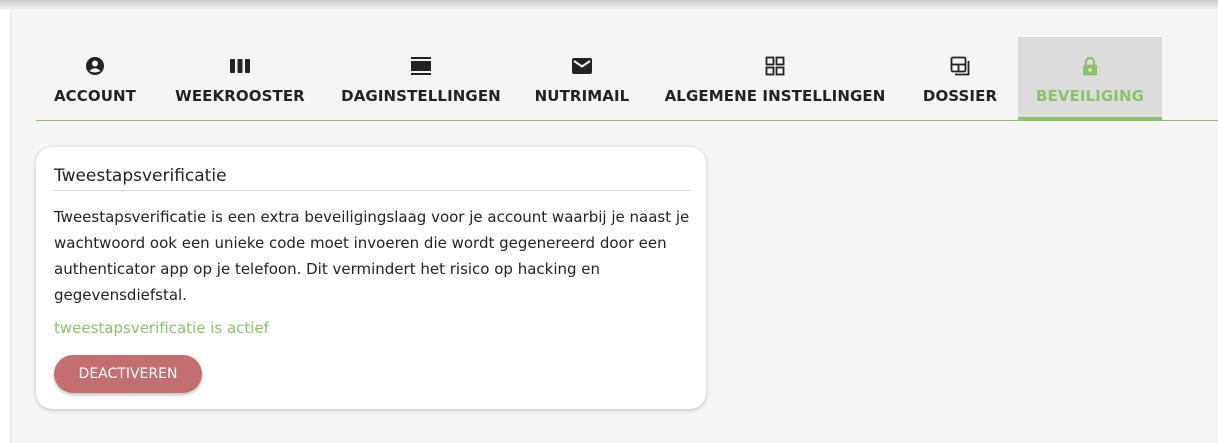 The width and height of the screenshot is (1218, 443). I want to click on tab-label: NUTRIMAIL, so click(582, 96).